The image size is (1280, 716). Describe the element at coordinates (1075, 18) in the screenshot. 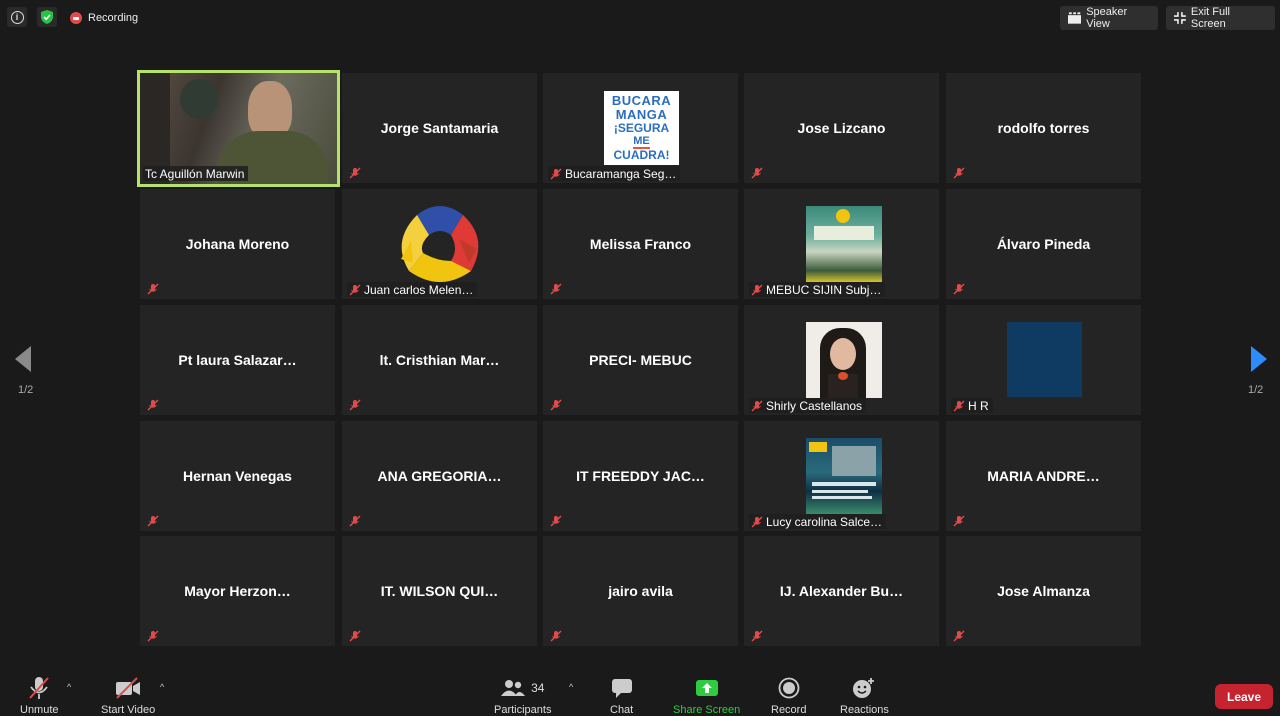

I see `speaker-view-icon` at that location.